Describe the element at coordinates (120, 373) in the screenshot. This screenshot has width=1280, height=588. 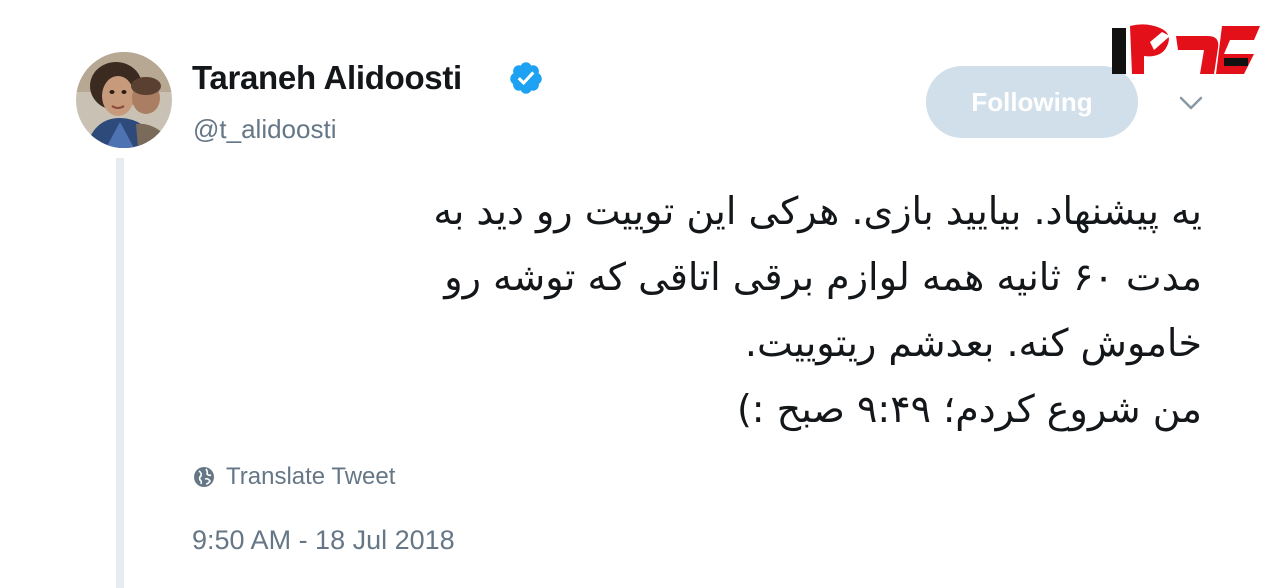
I see `thread-line` at that location.